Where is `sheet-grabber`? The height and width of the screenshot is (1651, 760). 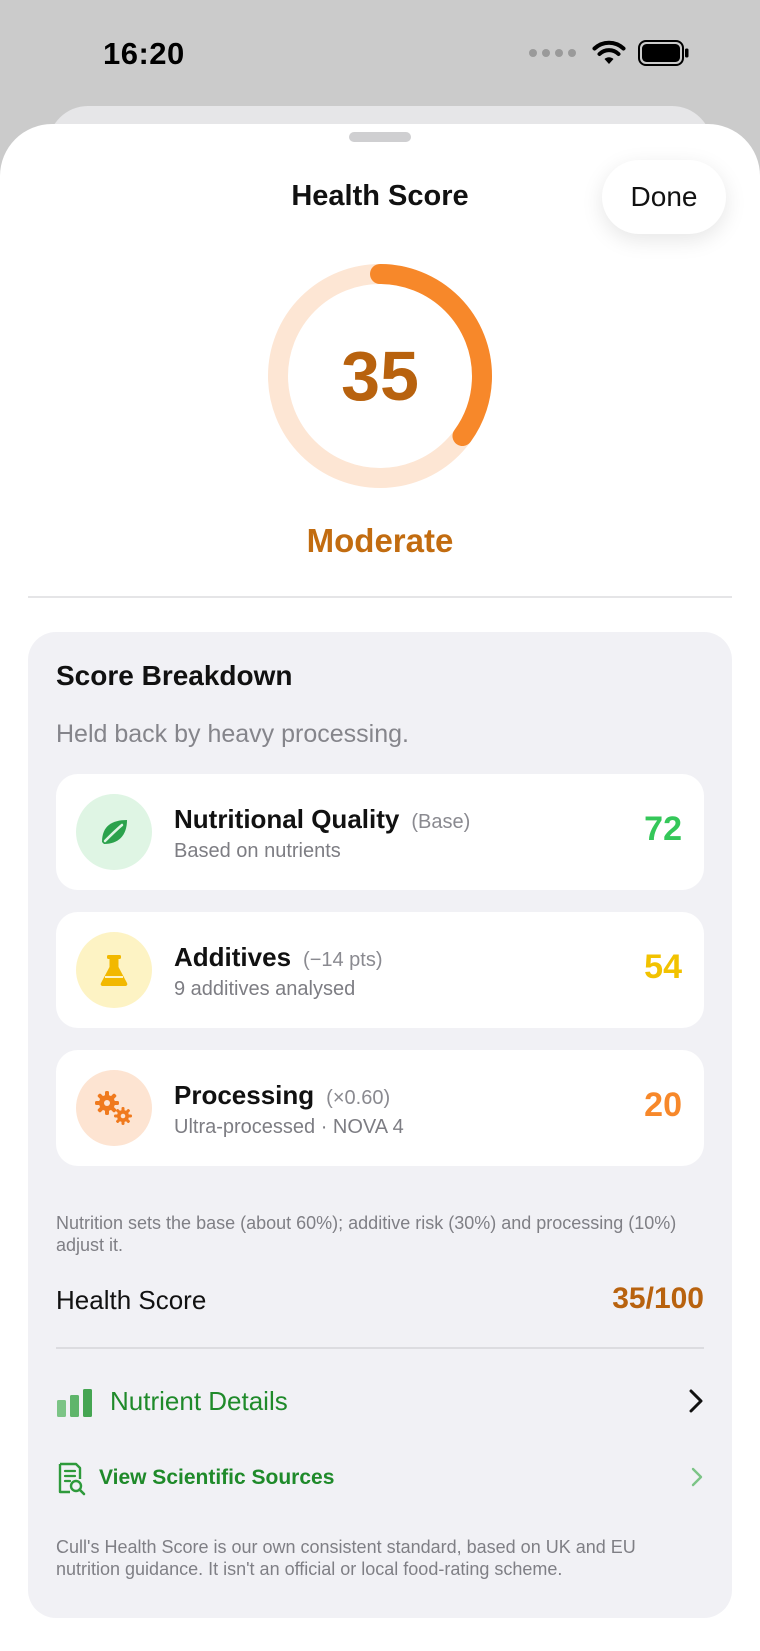
sheet-grabber is located at coordinates (380, 137).